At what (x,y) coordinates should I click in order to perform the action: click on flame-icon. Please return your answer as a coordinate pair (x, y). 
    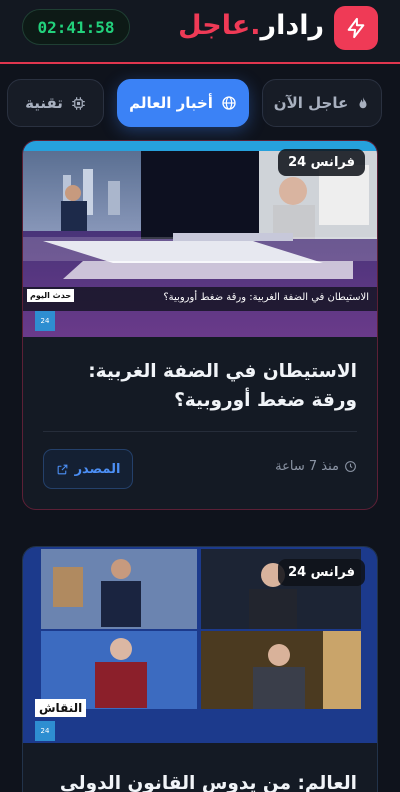
    Looking at the image, I should click on (363, 103).